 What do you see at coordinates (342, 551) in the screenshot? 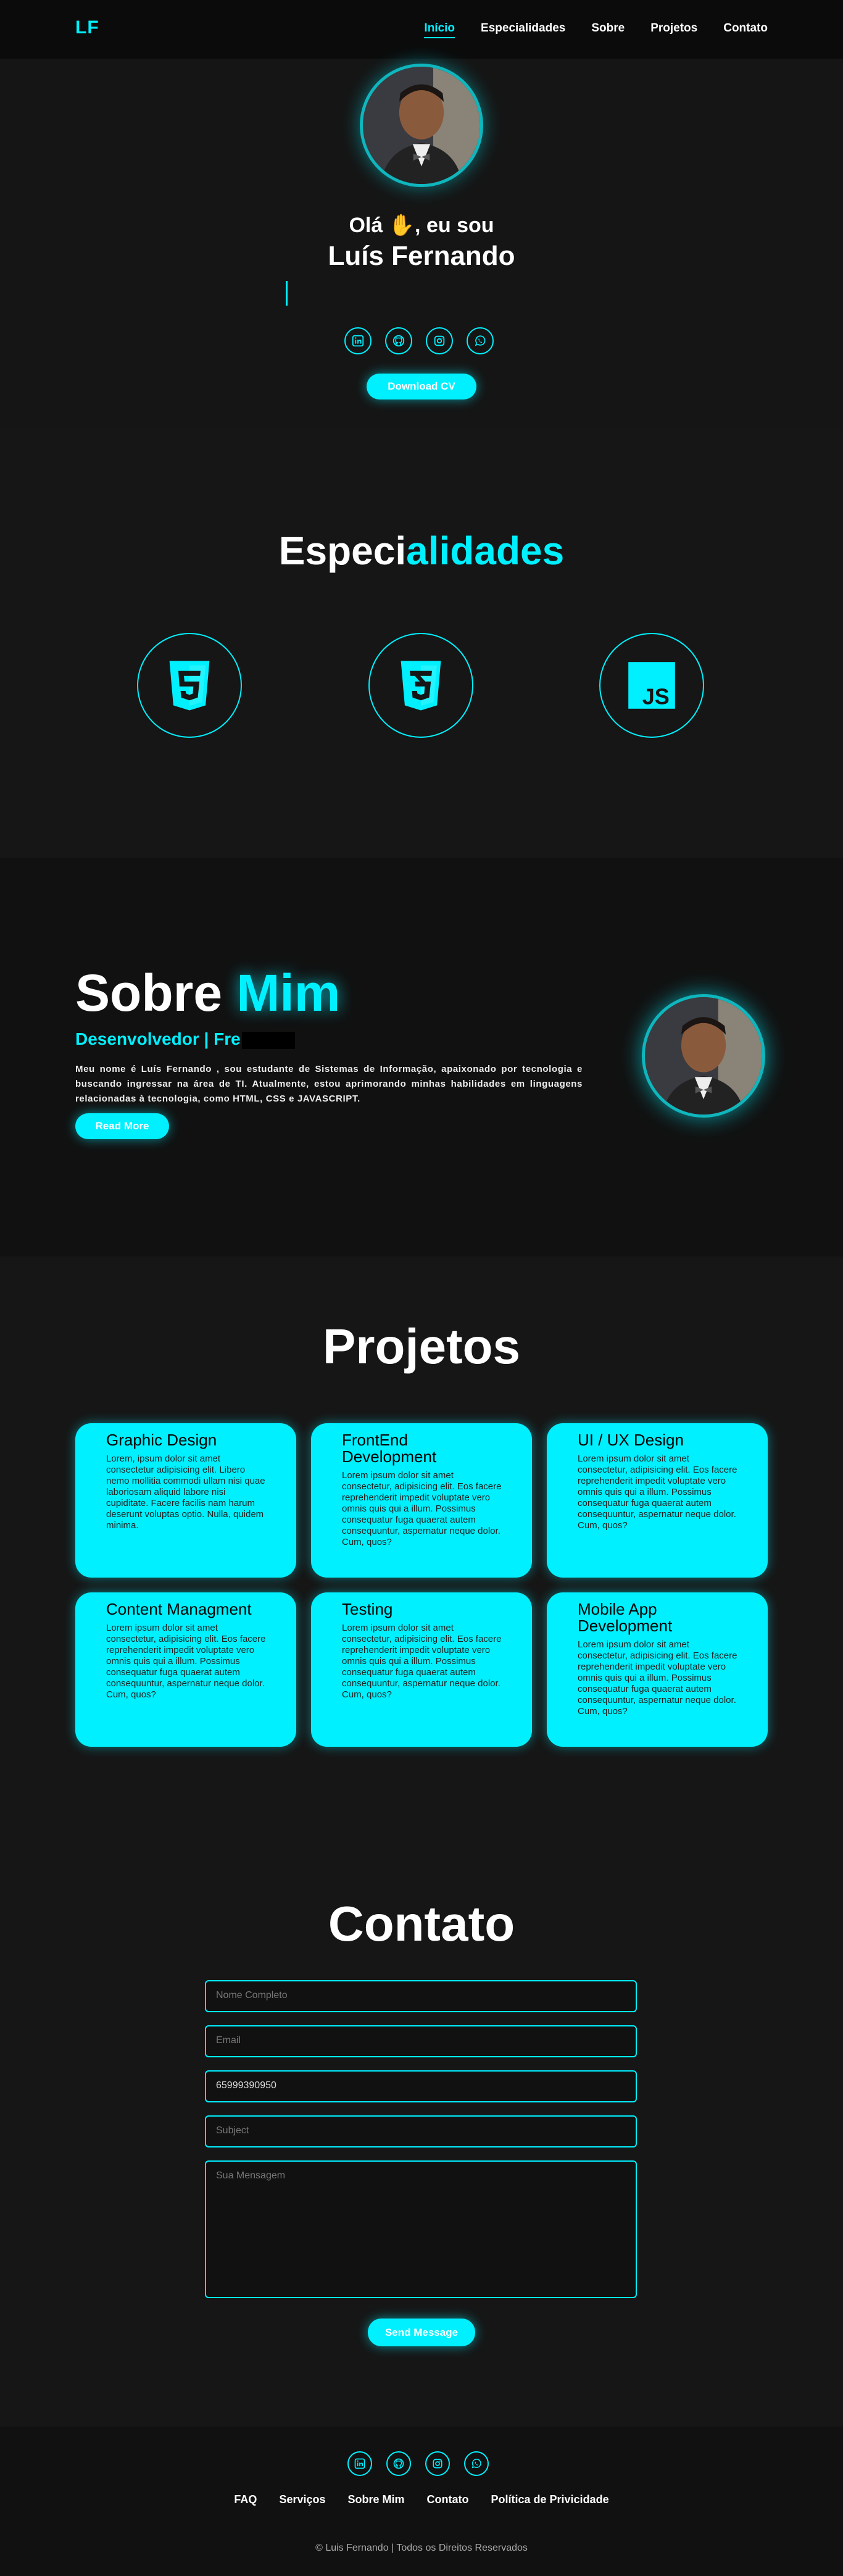
I see `title-part-white: Especi` at bounding box center [342, 551].